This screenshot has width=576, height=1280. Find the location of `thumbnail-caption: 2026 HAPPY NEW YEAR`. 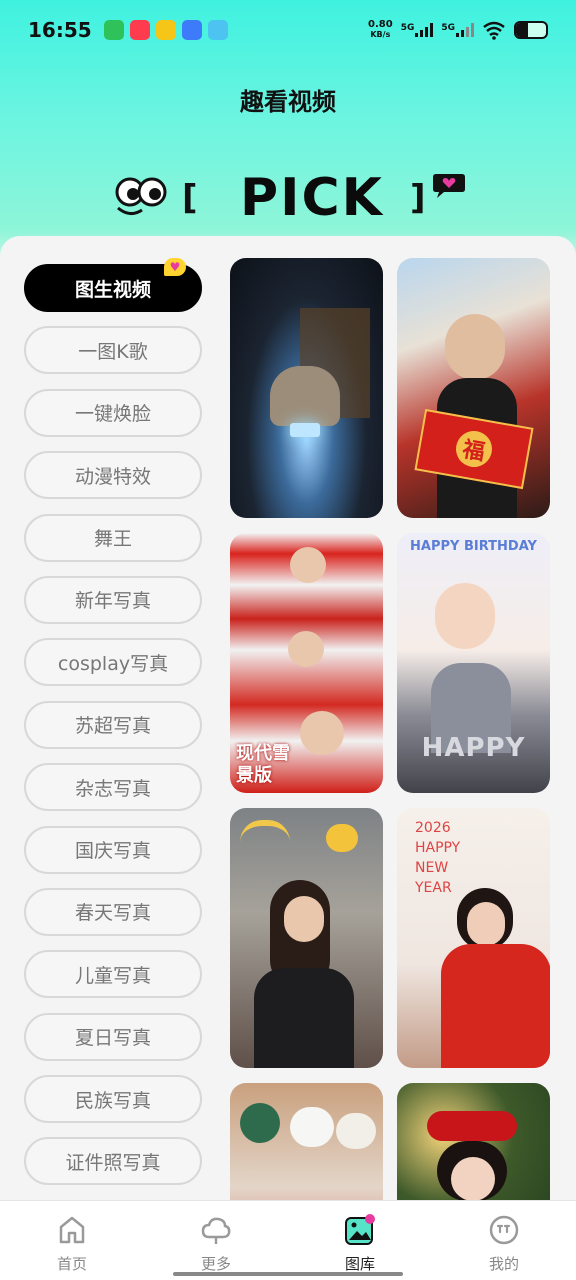

thumbnail-caption: 2026 HAPPY NEW YEAR is located at coordinates (438, 858).